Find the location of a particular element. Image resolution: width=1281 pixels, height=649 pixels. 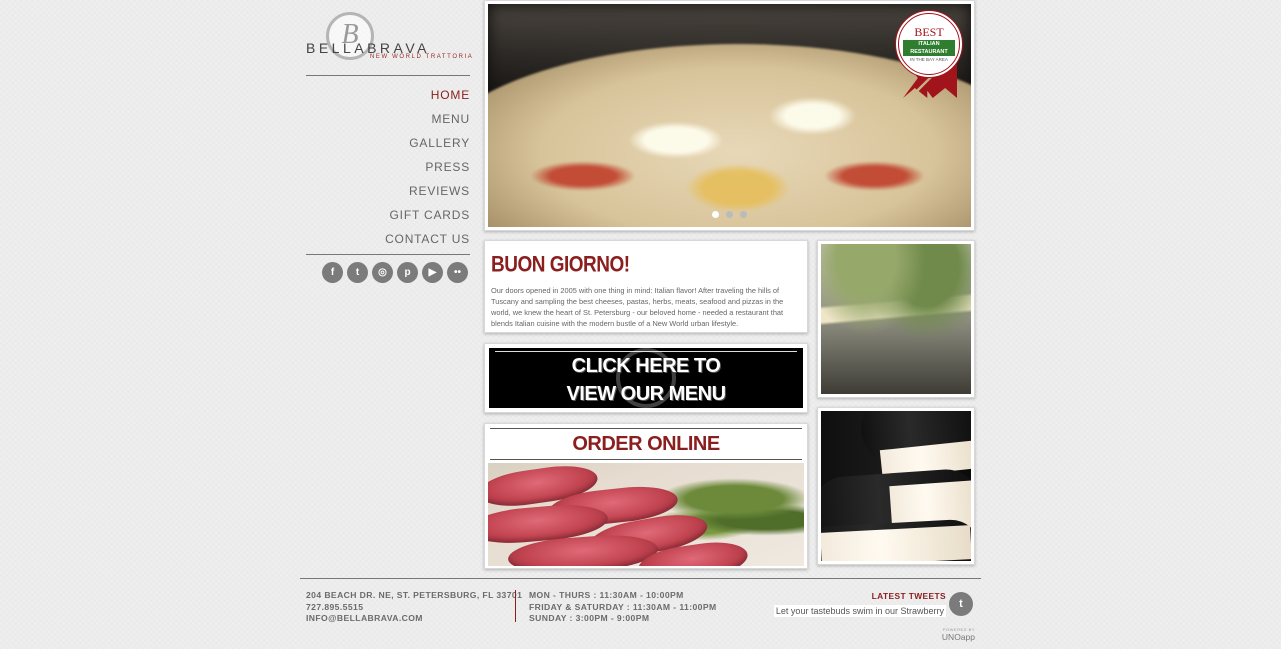

wine-bottles-photo is located at coordinates (896, 486).